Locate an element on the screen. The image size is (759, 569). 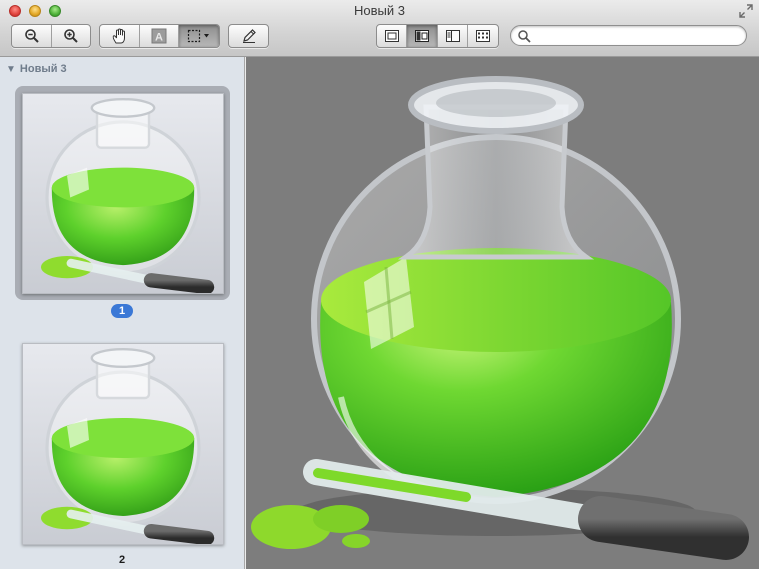
page-number-label: 2 is located at coordinates (122, 560).